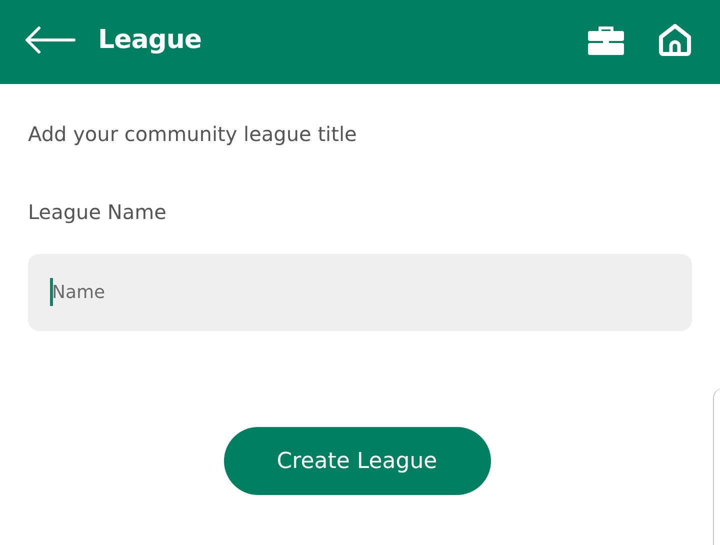  I want to click on briefcase-button, so click(606, 40).